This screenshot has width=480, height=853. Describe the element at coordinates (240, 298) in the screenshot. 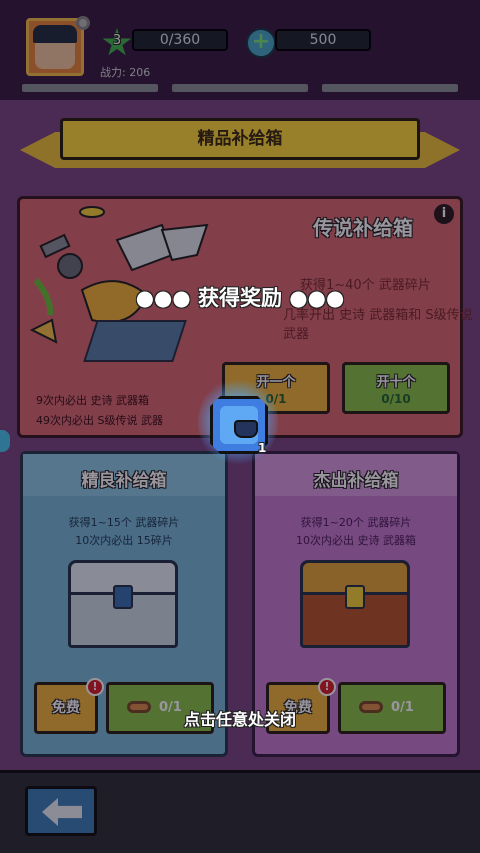

I see `reward-title: ●●● 获得奖励 ●●●` at that location.